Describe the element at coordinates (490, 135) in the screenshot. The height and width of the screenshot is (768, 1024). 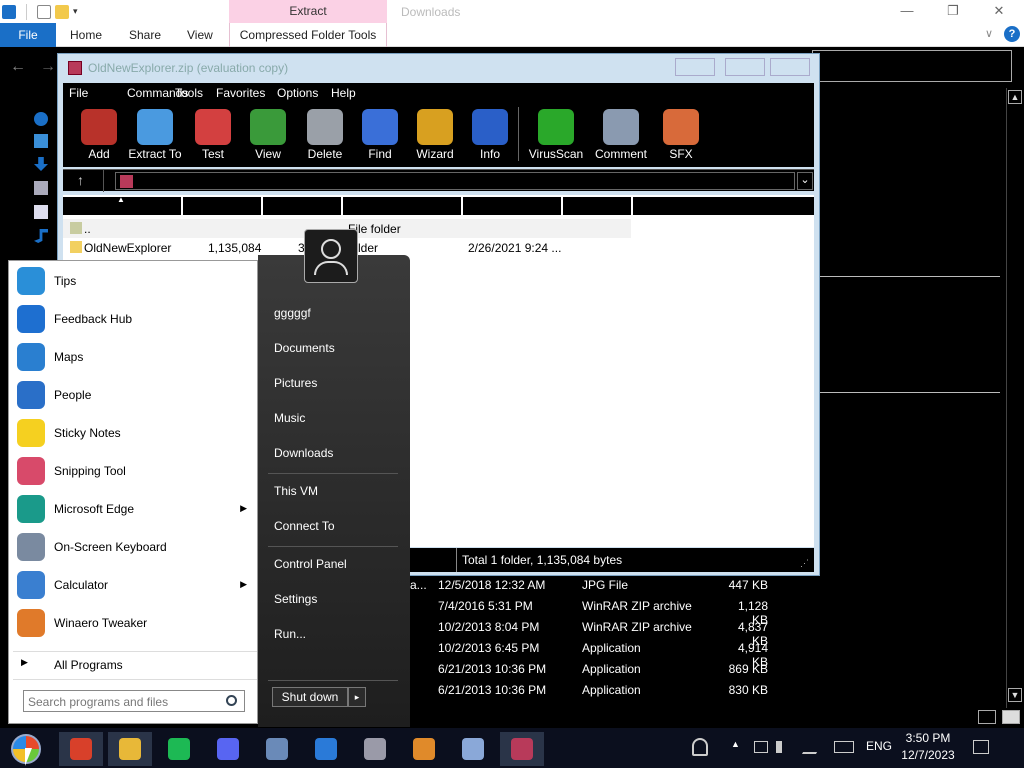
I see `info-button: Info` at that location.